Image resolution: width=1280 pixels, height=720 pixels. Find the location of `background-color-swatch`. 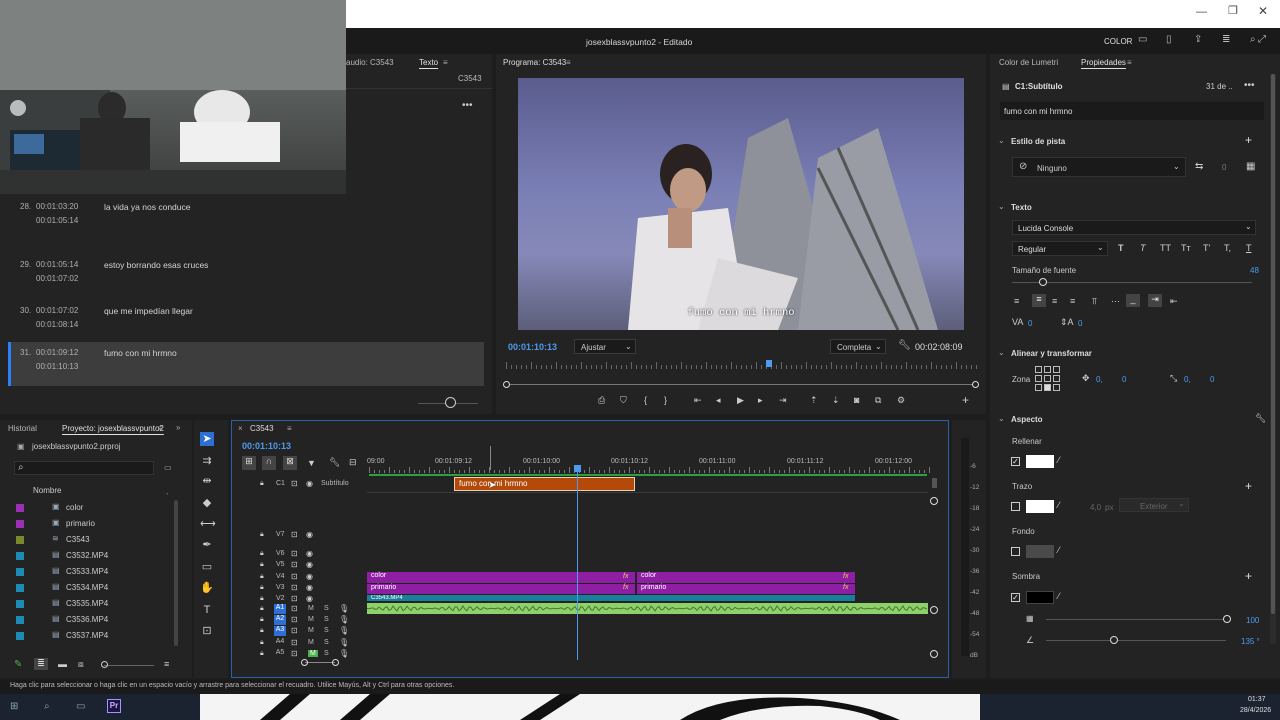

background-color-swatch is located at coordinates (1040, 551).